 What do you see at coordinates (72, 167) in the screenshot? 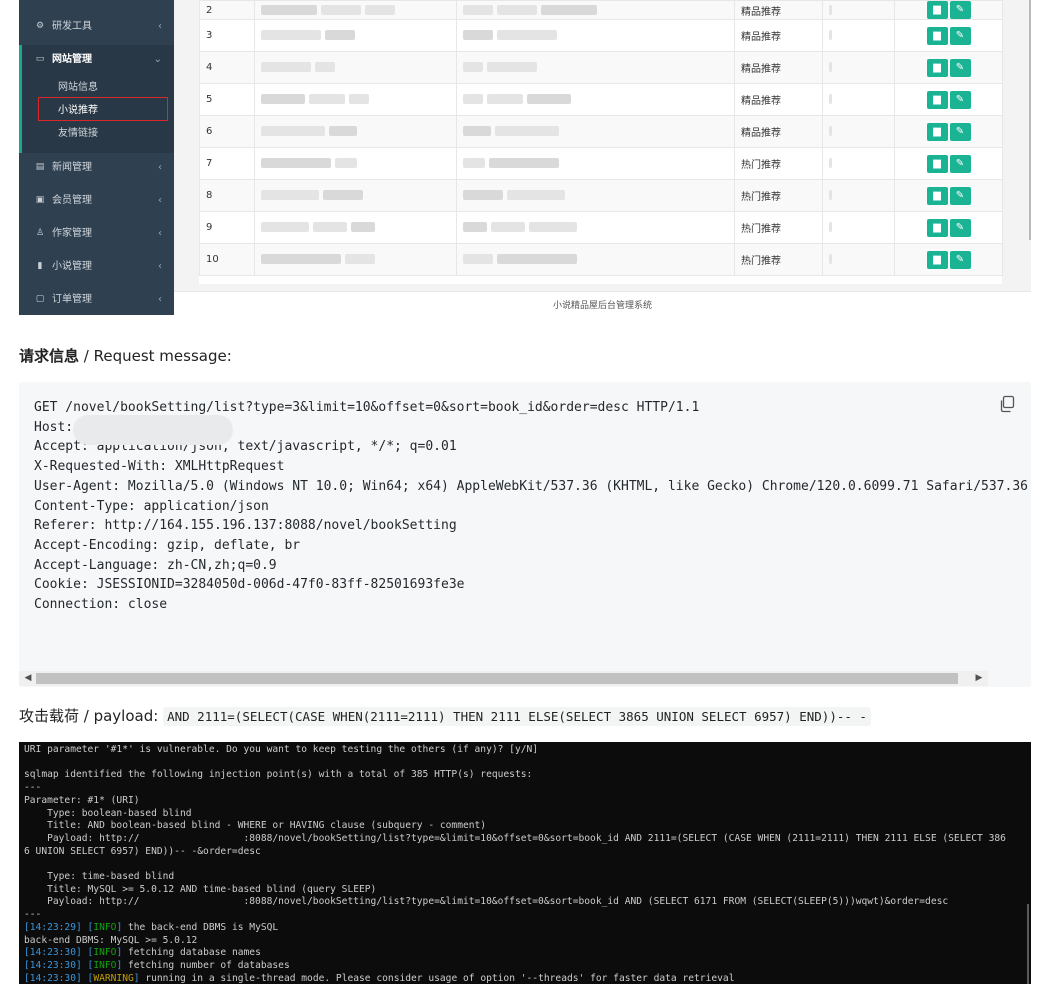
I see `sidebar-item-label: 新闻管理` at bounding box center [72, 167].